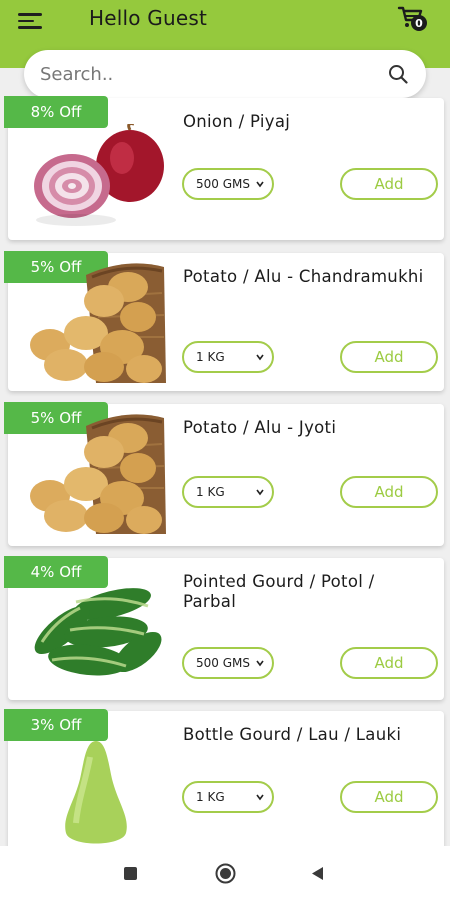  I want to click on recent-apps-icon, so click(130, 873).